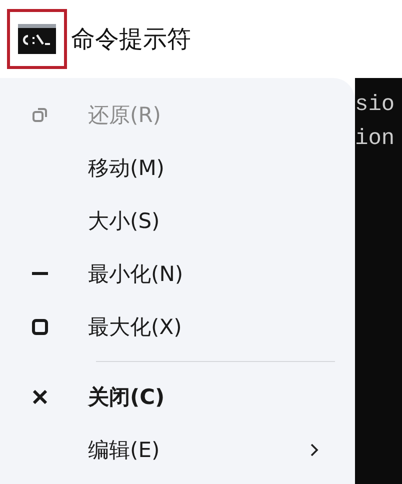 Image resolution: width=402 pixels, height=484 pixels. Describe the element at coordinates (177, 167) in the screenshot. I see `menu-item: 移动(M)` at that location.